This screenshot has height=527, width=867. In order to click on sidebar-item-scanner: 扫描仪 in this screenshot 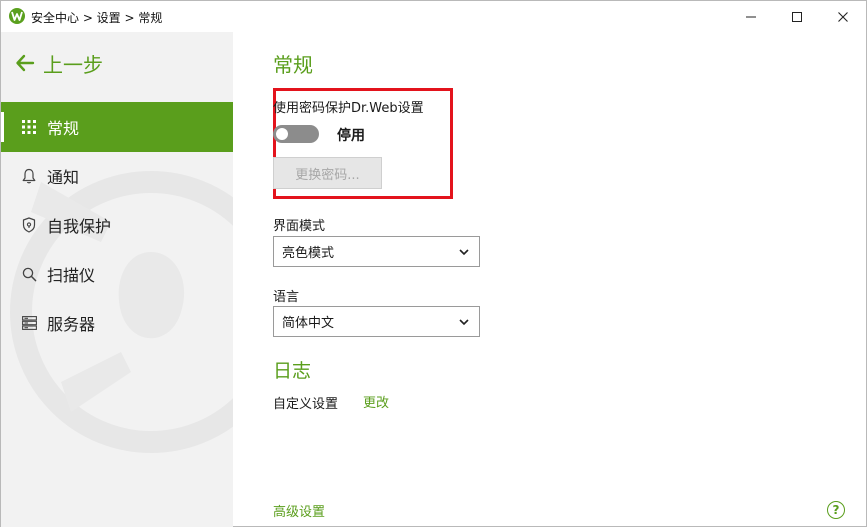, I will do `click(117, 274)`.